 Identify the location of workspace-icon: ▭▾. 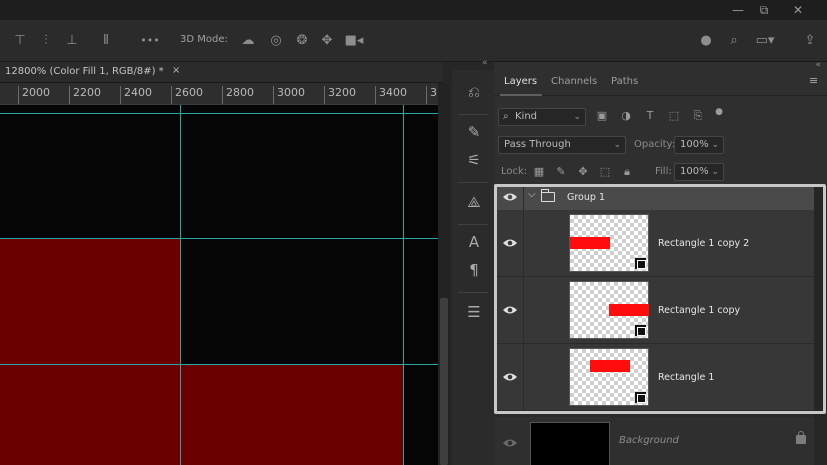
(765, 41).